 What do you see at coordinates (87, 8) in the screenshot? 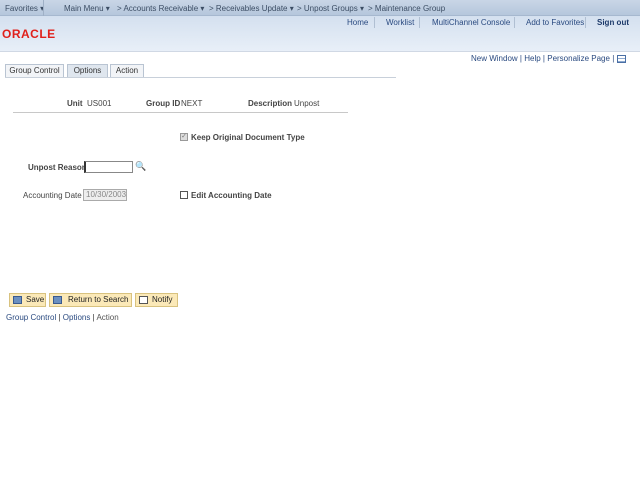
I see `main-menu: Main Menu ▾` at bounding box center [87, 8].